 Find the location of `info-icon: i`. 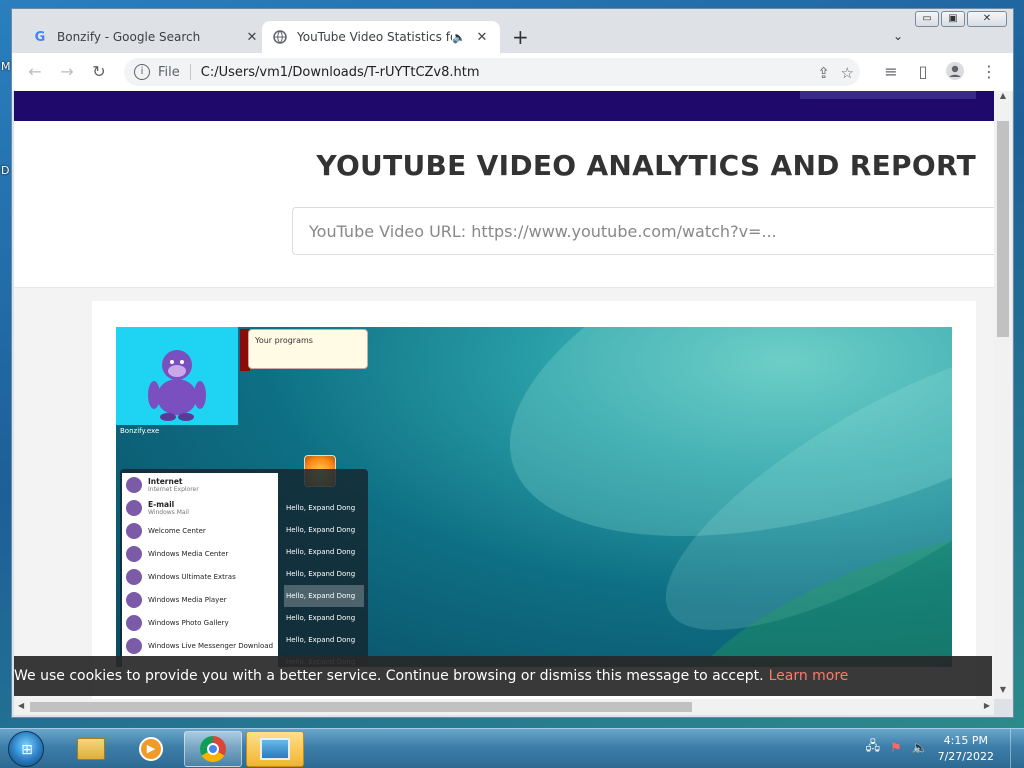

info-icon: i is located at coordinates (142, 72).